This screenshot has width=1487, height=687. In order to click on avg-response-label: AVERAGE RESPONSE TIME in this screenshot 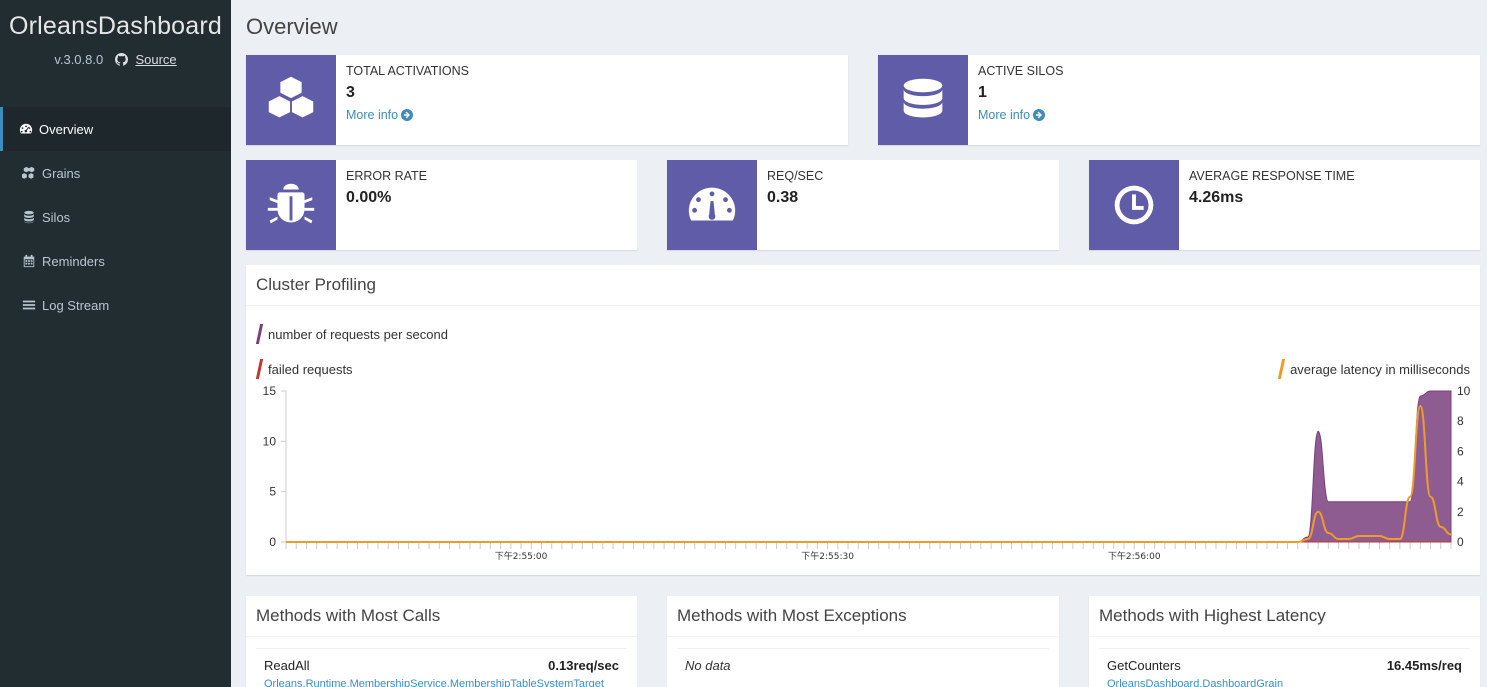, I will do `click(1272, 176)`.